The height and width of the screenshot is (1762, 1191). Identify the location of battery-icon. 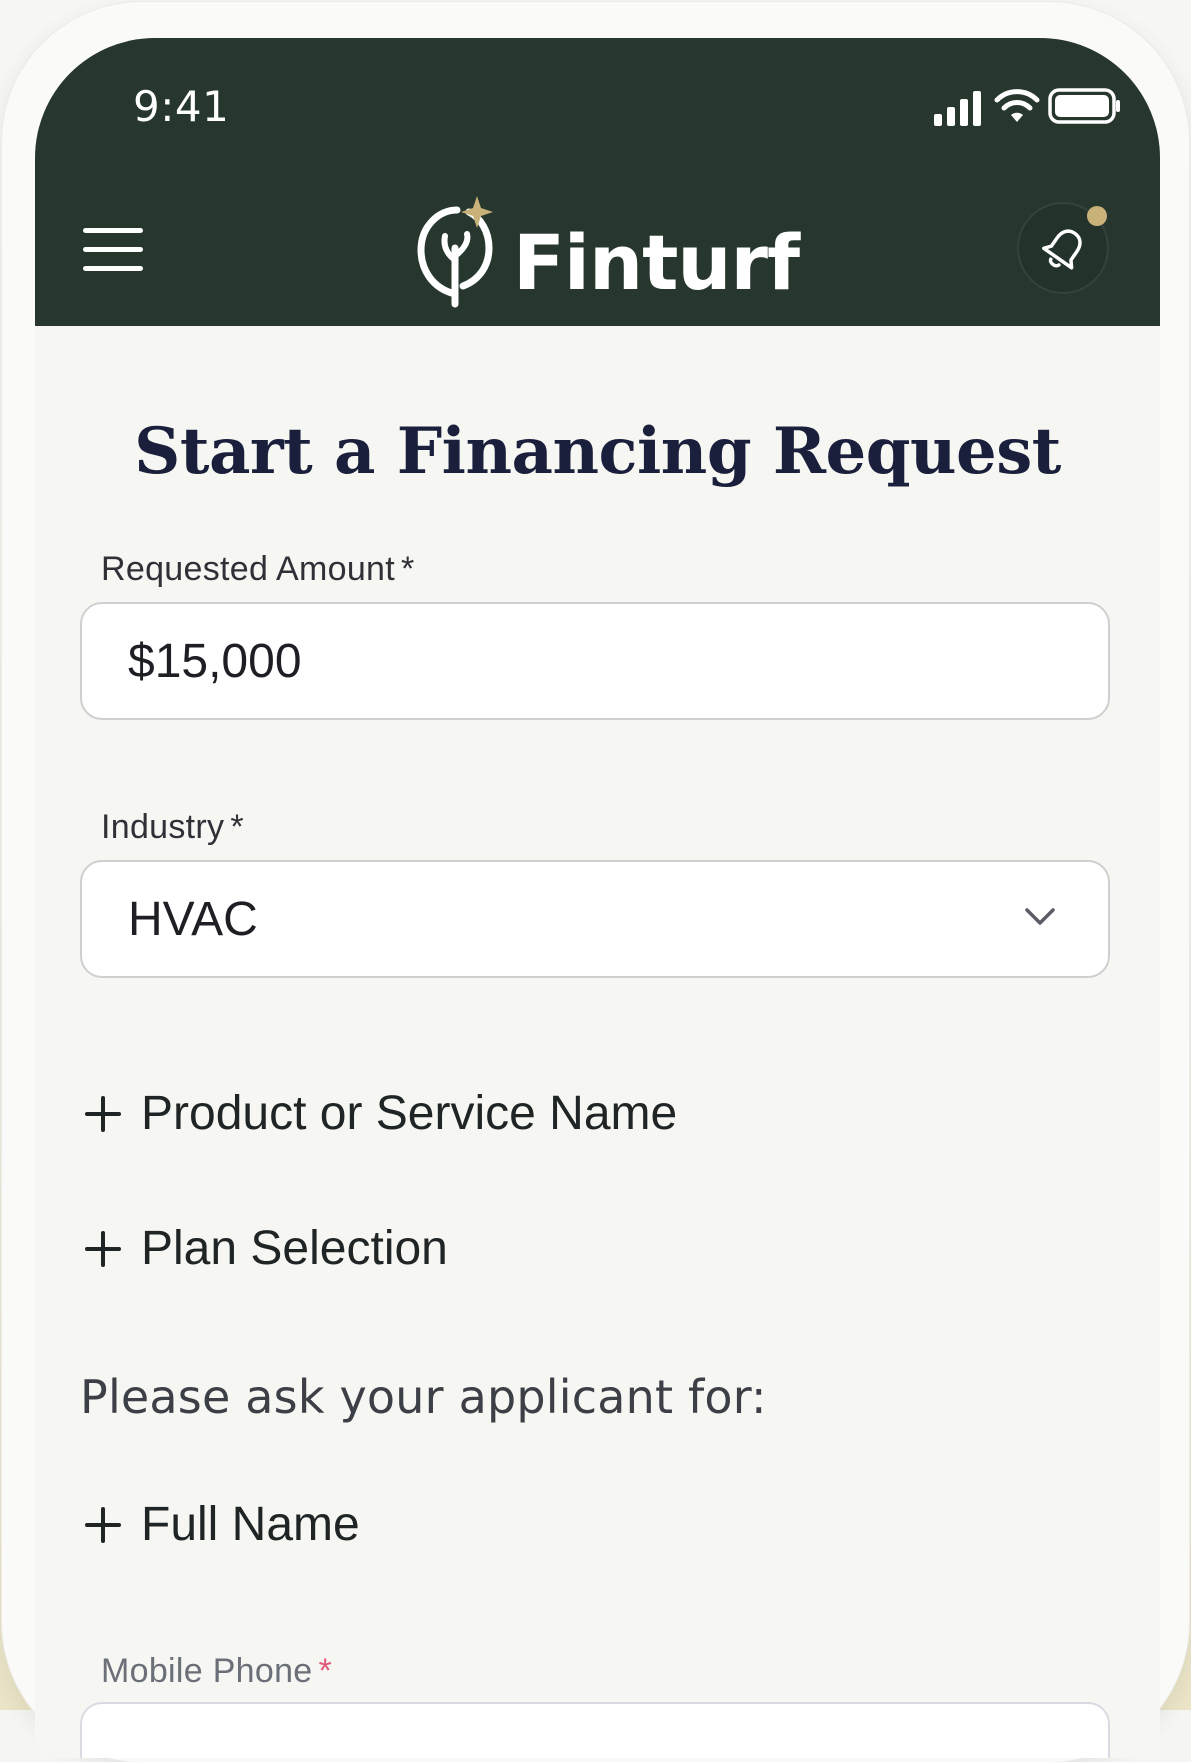
(1084, 106).